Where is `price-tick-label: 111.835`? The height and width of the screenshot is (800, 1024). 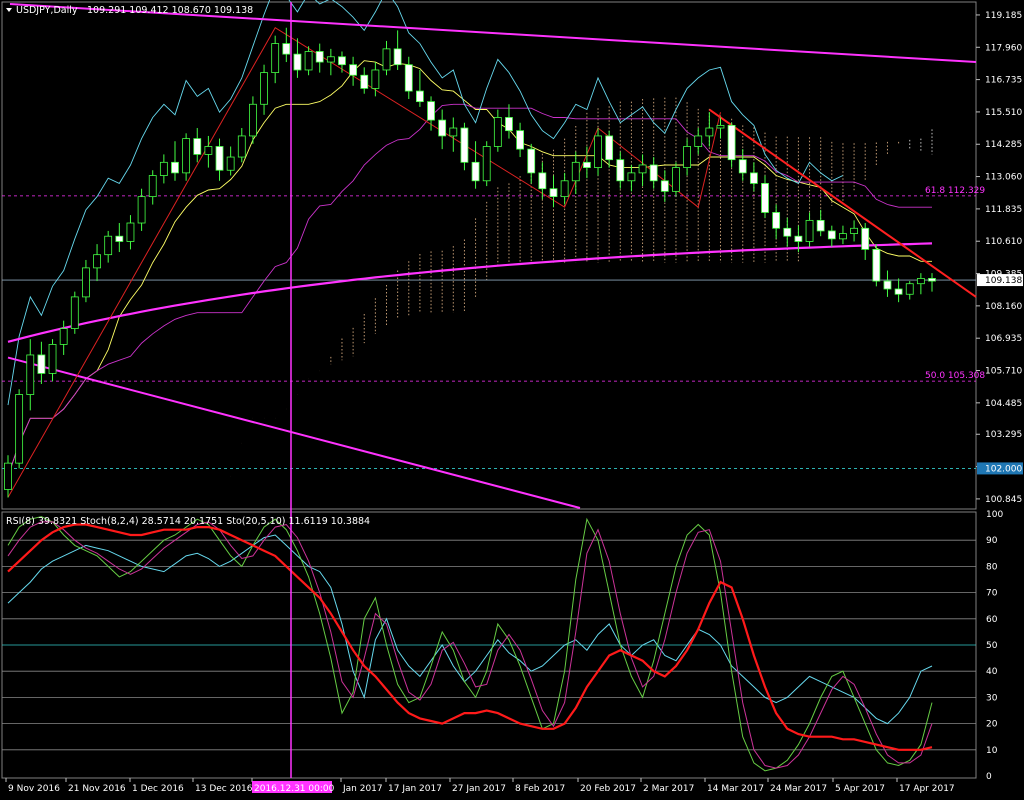 price-tick-label: 111.835 is located at coordinates (1003, 210).